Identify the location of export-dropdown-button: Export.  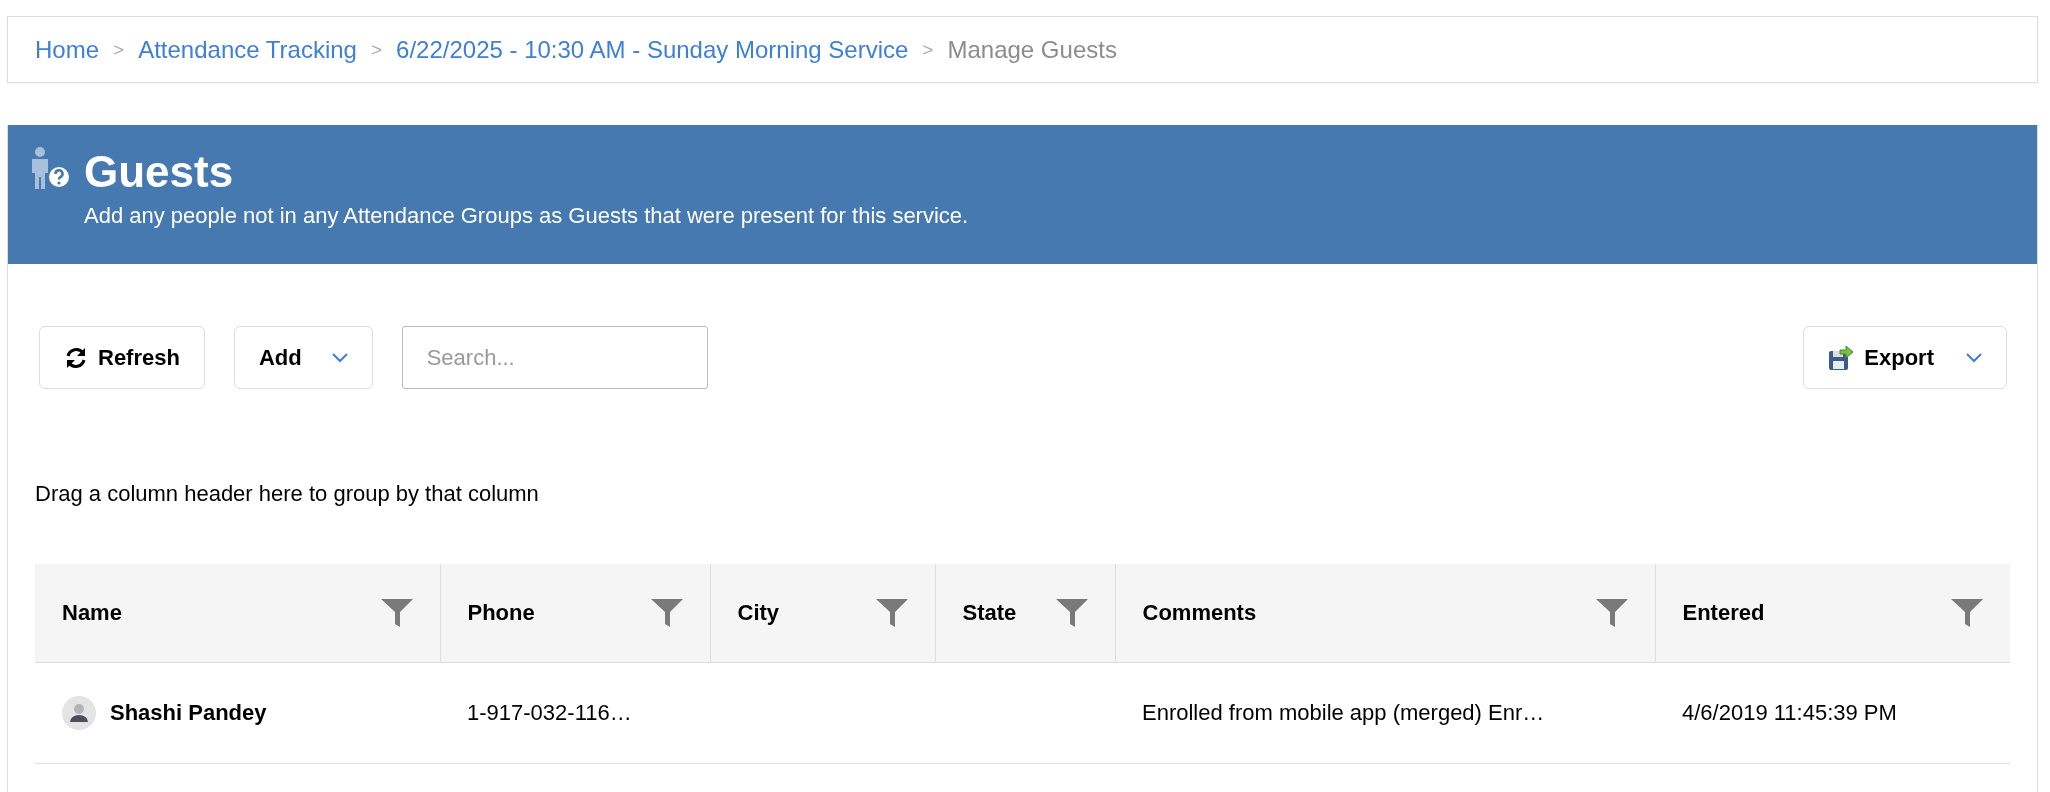
(1905, 357).